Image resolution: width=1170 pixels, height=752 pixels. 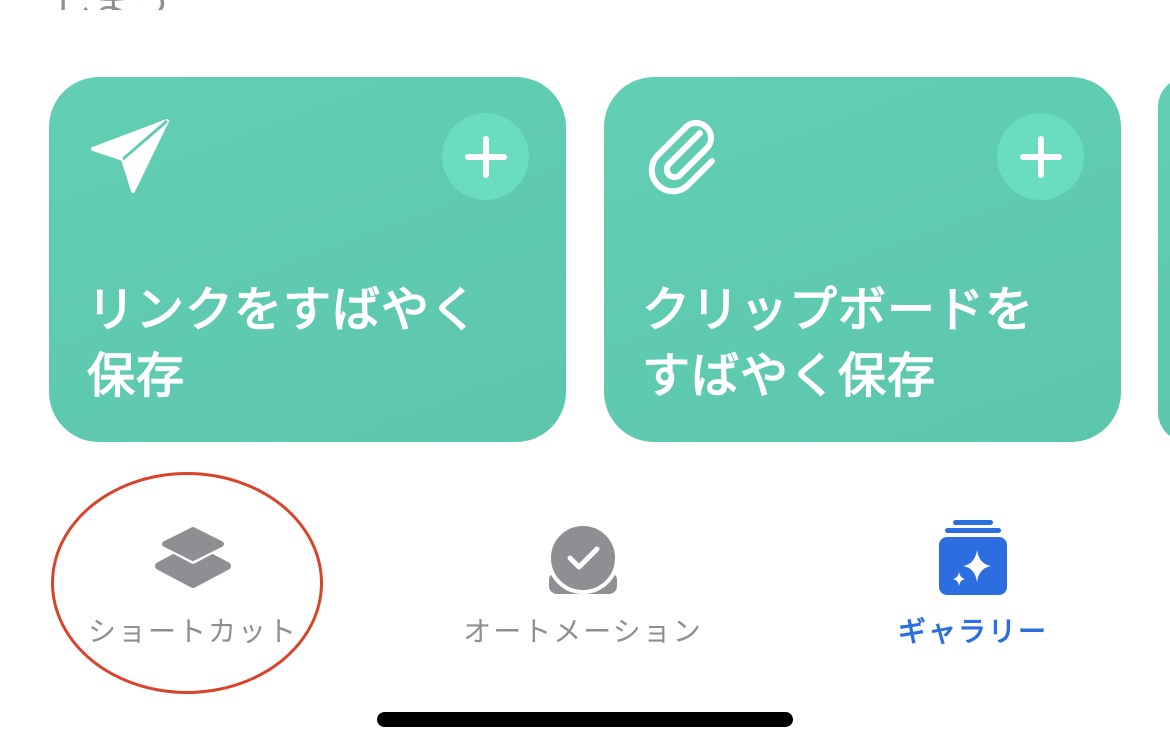 I want to click on card-title-line: すばやく保存, so click(x=789, y=376).